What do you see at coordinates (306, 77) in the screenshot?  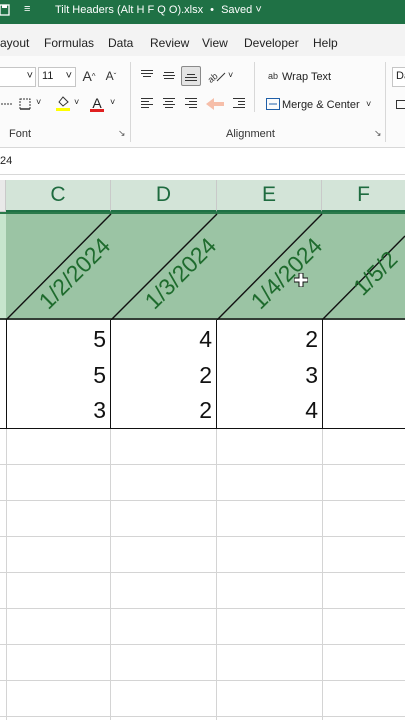 I see `wrap-text-button: Wrap Text` at bounding box center [306, 77].